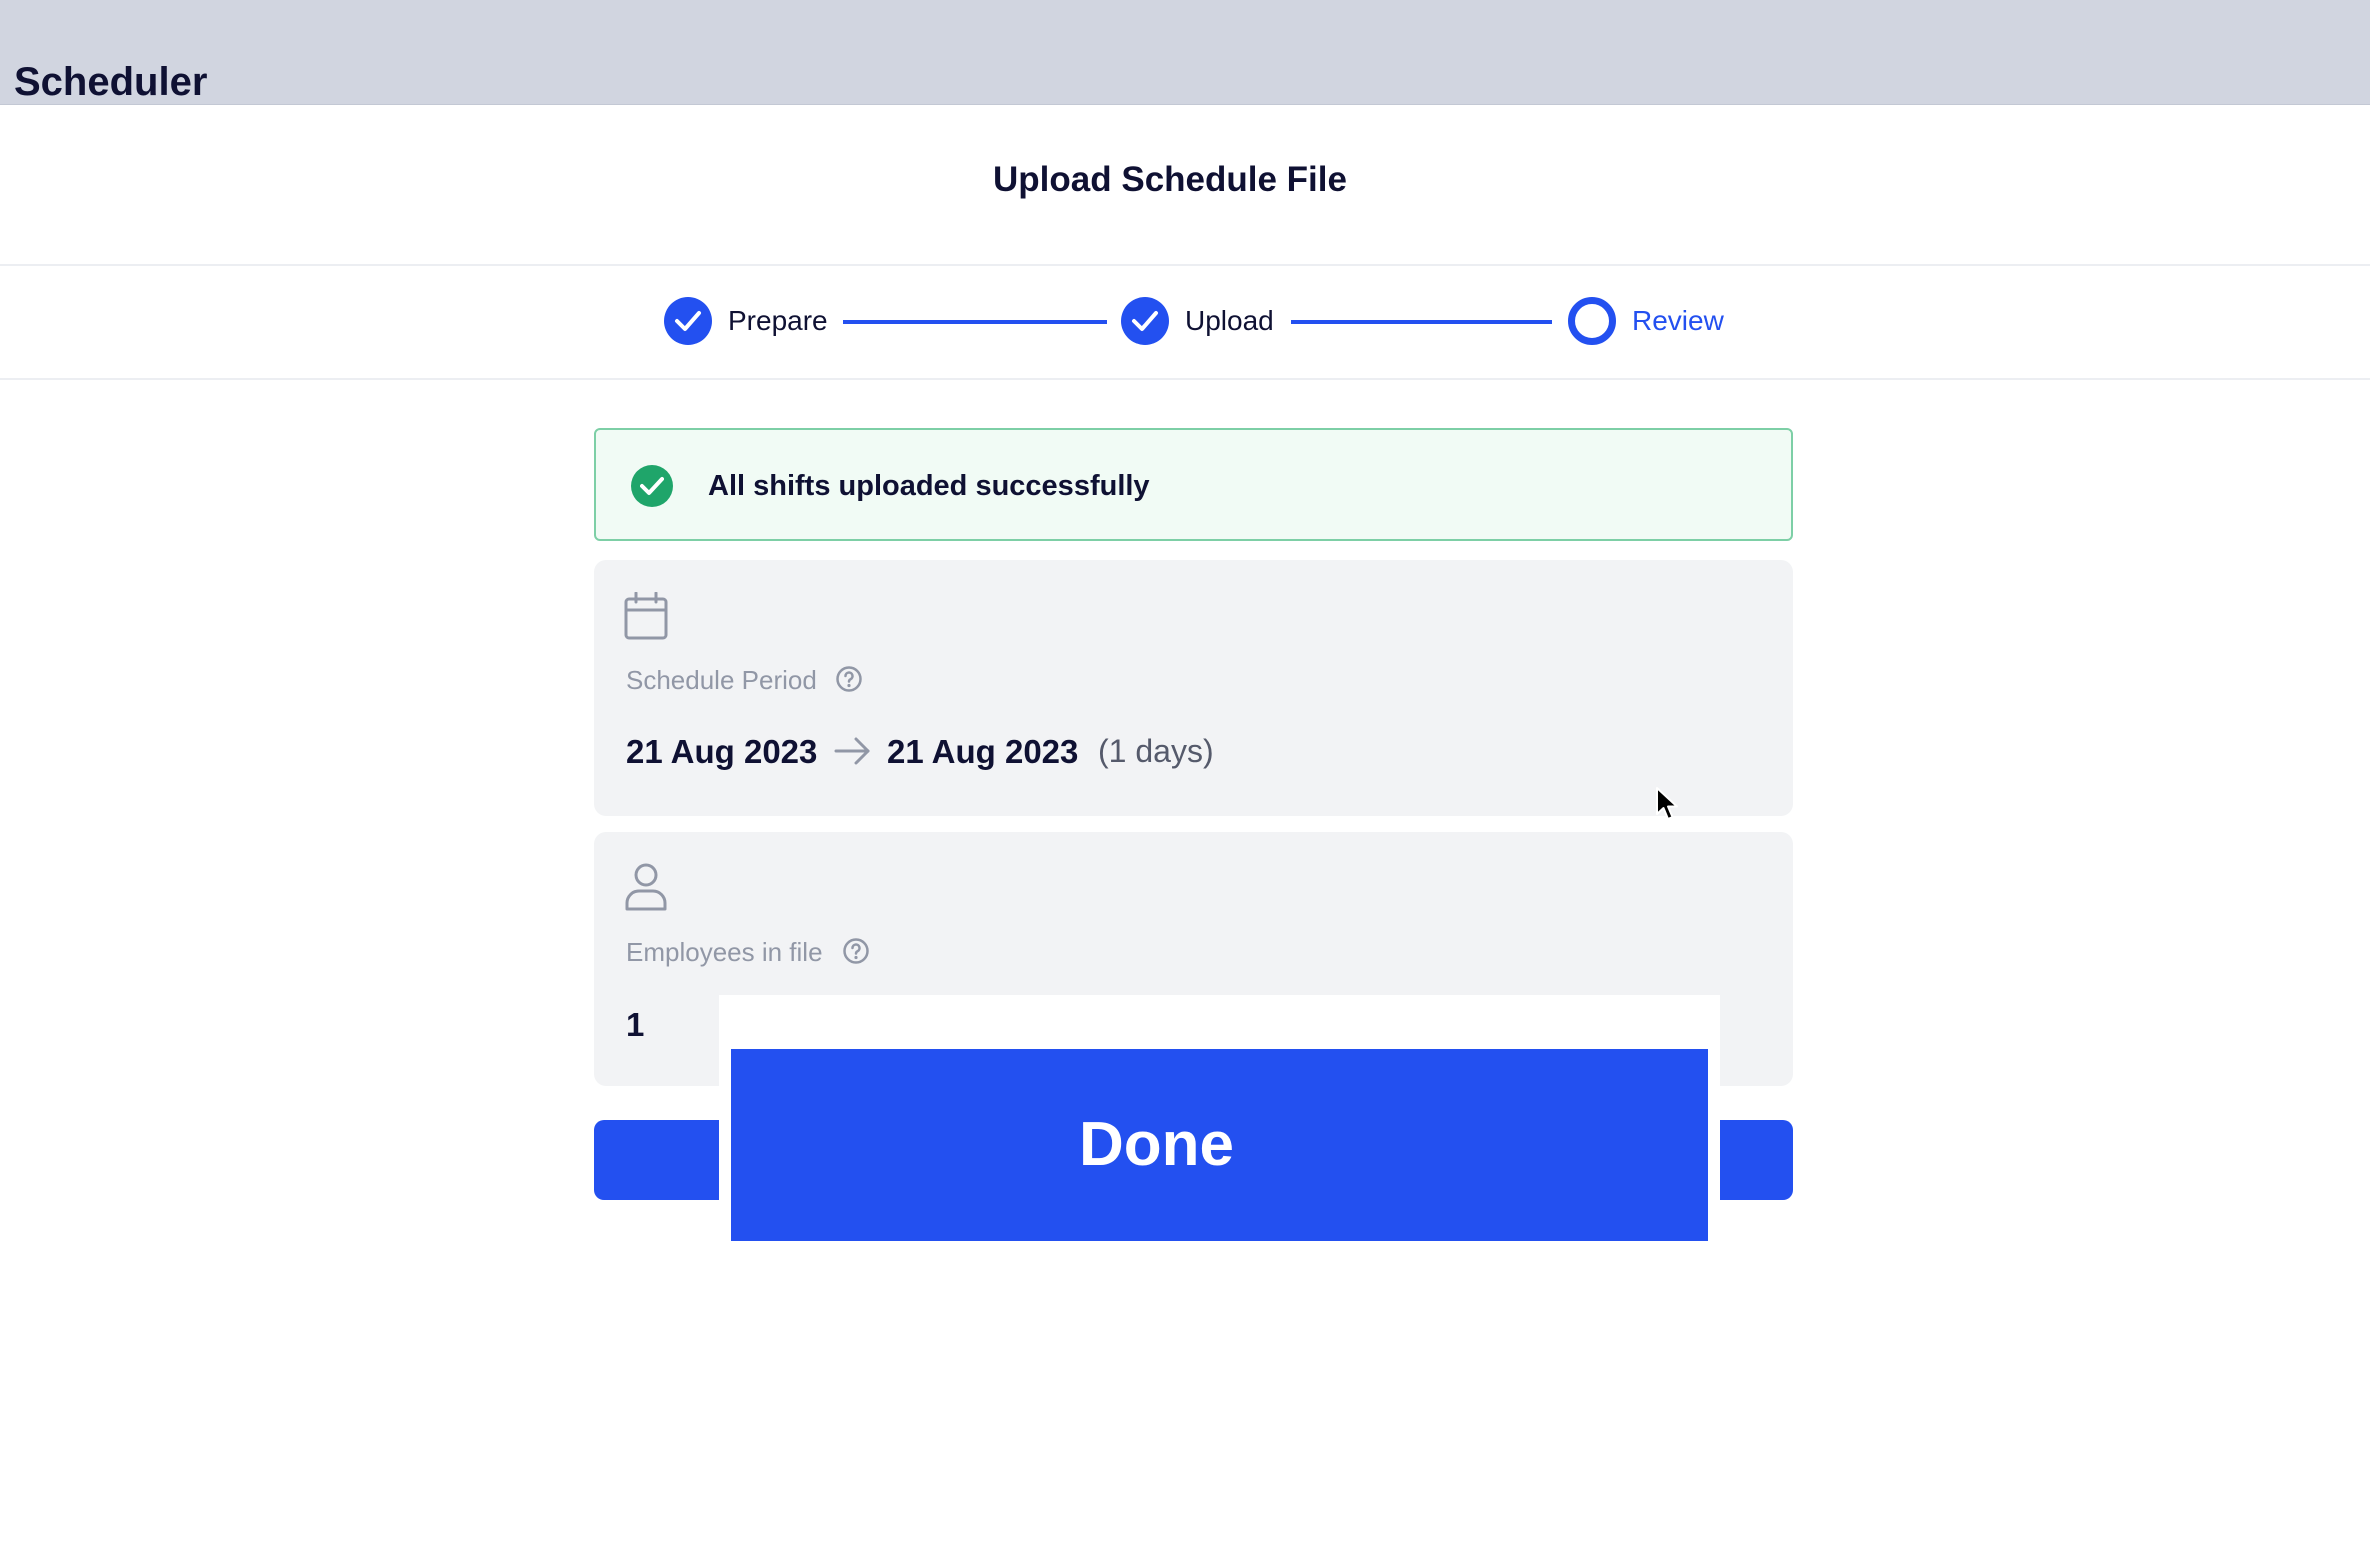 The image size is (2370, 1568). What do you see at coordinates (1592, 321) in the screenshot?
I see `step-review-current-icon` at bounding box center [1592, 321].